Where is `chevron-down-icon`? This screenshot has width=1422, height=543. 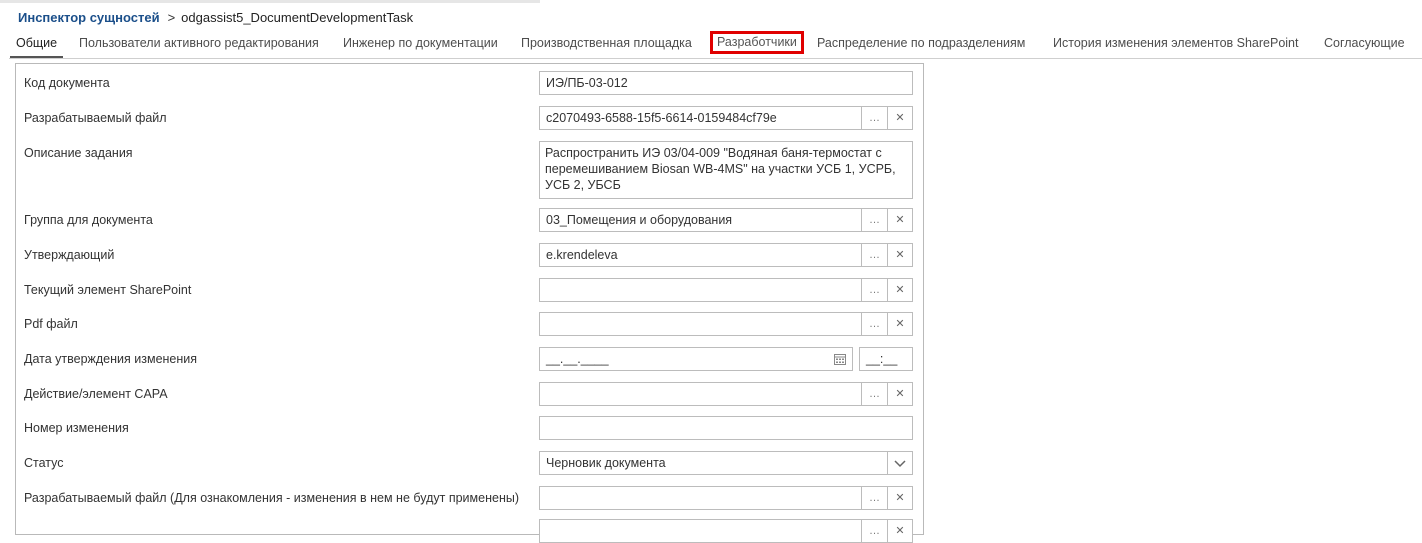 chevron-down-icon is located at coordinates (900, 464).